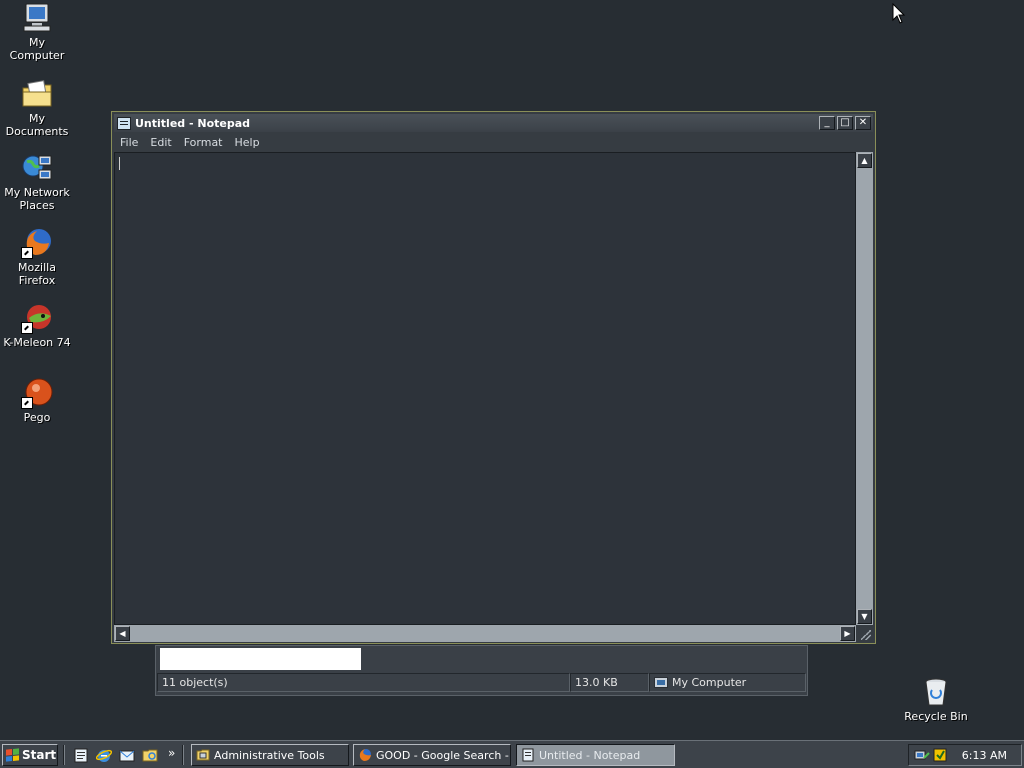 The image size is (1024, 768). I want to click on task-administrative-tools: Administrative Tools, so click(270, 755).